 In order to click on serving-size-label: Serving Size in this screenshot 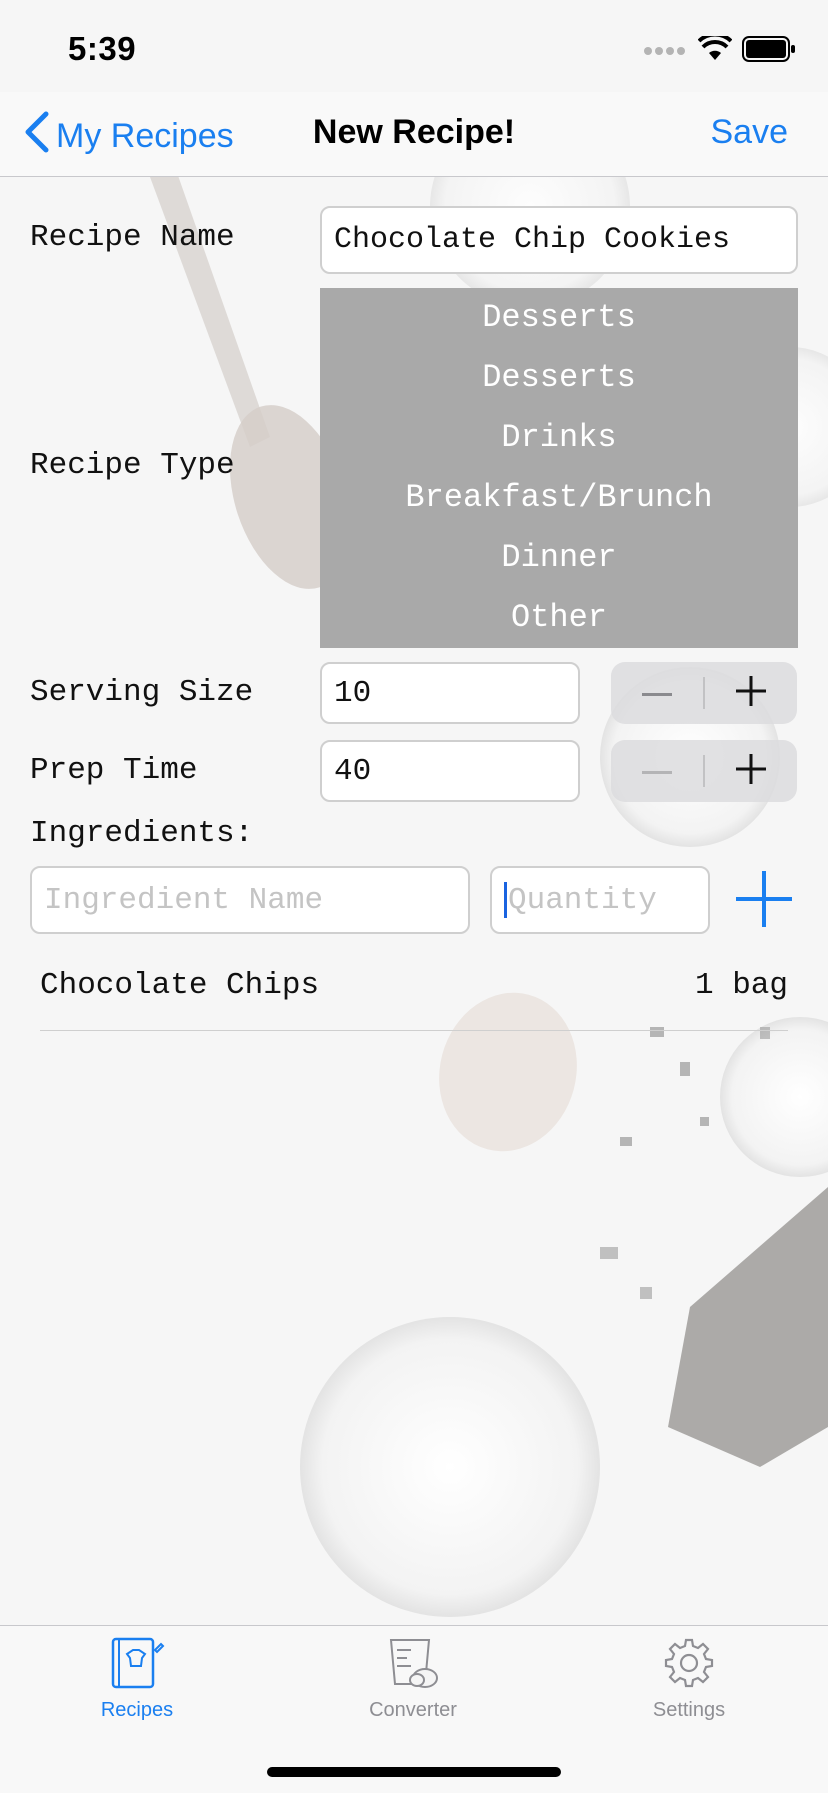, I will do `click(142, 692)`.